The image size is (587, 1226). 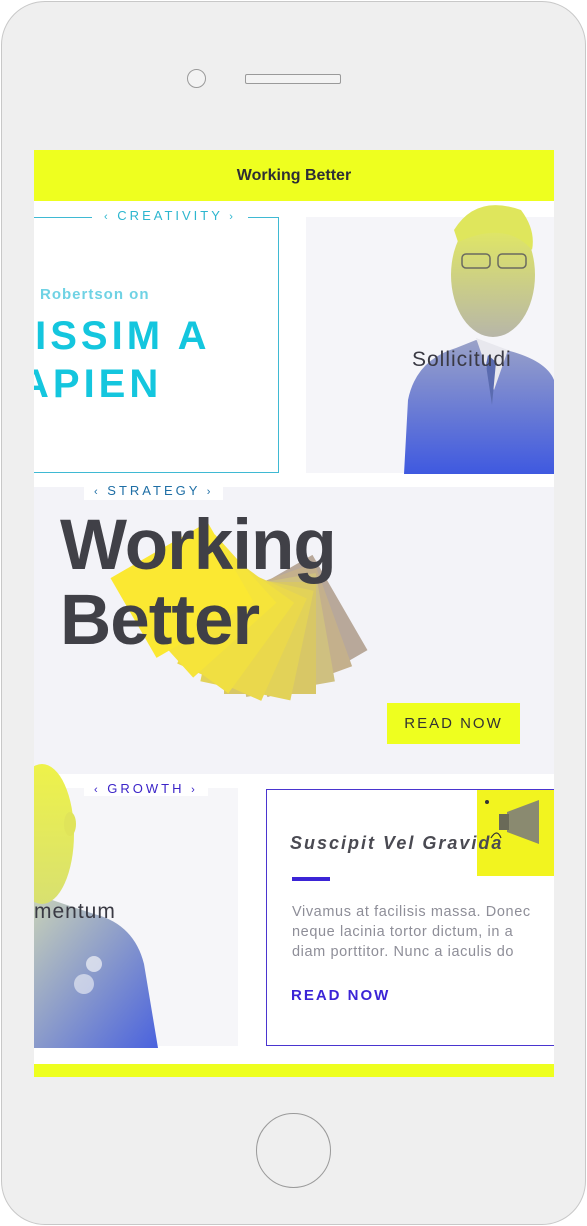 I want to click on read-now-button: READ NOW, so click(x=453, y=723).